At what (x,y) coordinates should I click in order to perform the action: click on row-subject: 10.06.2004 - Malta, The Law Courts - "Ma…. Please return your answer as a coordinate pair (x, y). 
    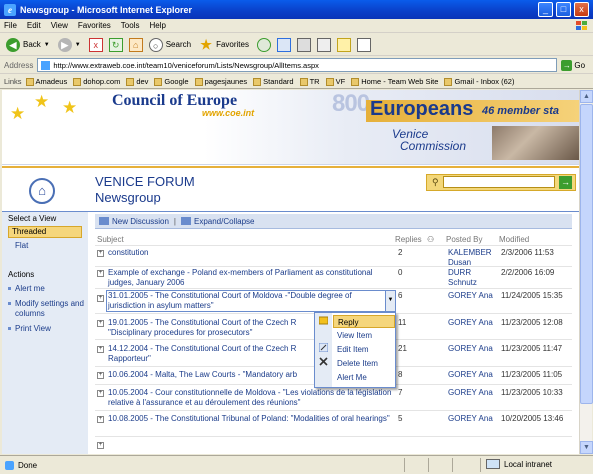
    Looking at the image, I should click on (210, 375).